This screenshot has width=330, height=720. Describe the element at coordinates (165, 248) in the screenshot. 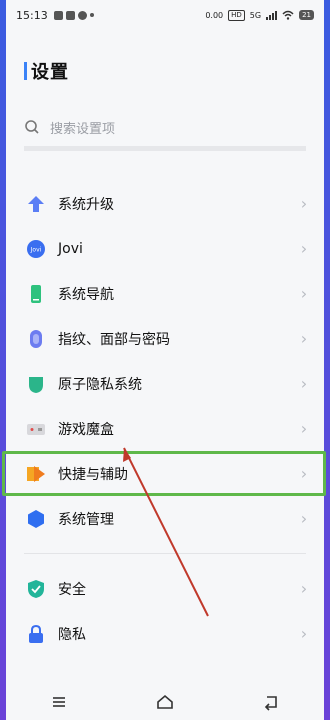

I see `settings-item-jovi: Jovi Jovi ›` at that location.